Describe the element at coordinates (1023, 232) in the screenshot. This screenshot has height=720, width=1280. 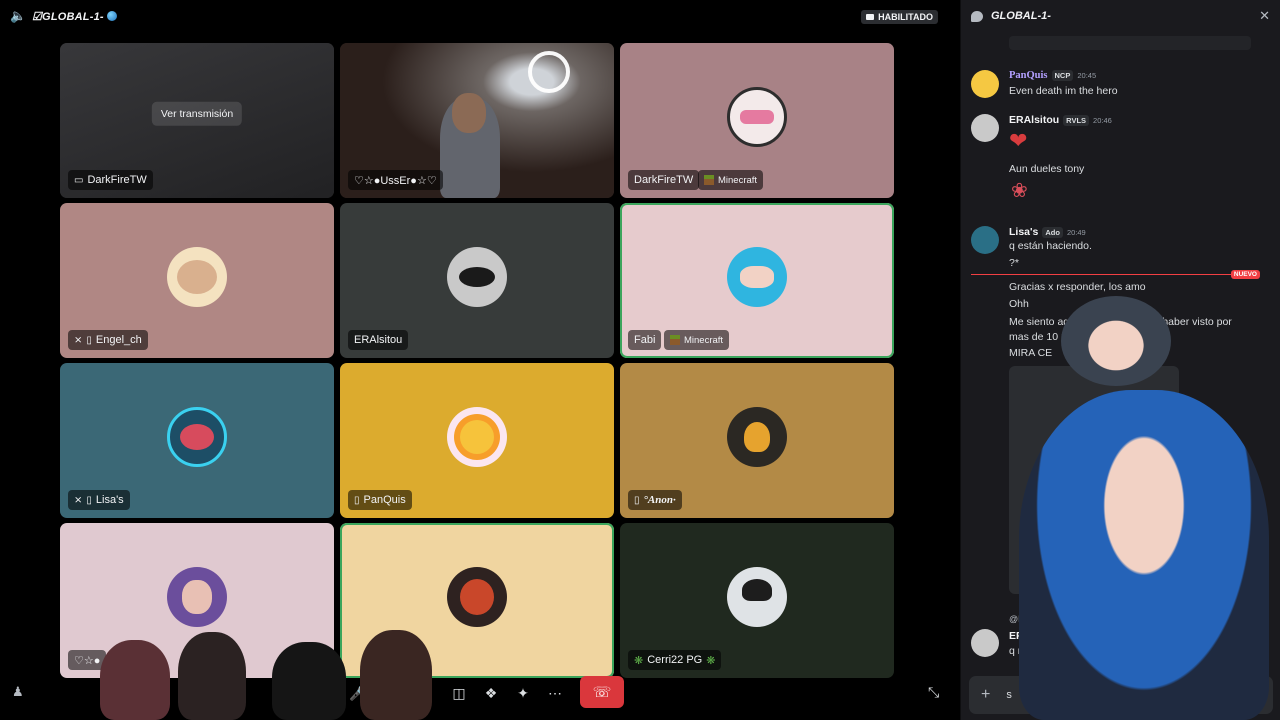
I see `author-name: Lisa's` at that location.